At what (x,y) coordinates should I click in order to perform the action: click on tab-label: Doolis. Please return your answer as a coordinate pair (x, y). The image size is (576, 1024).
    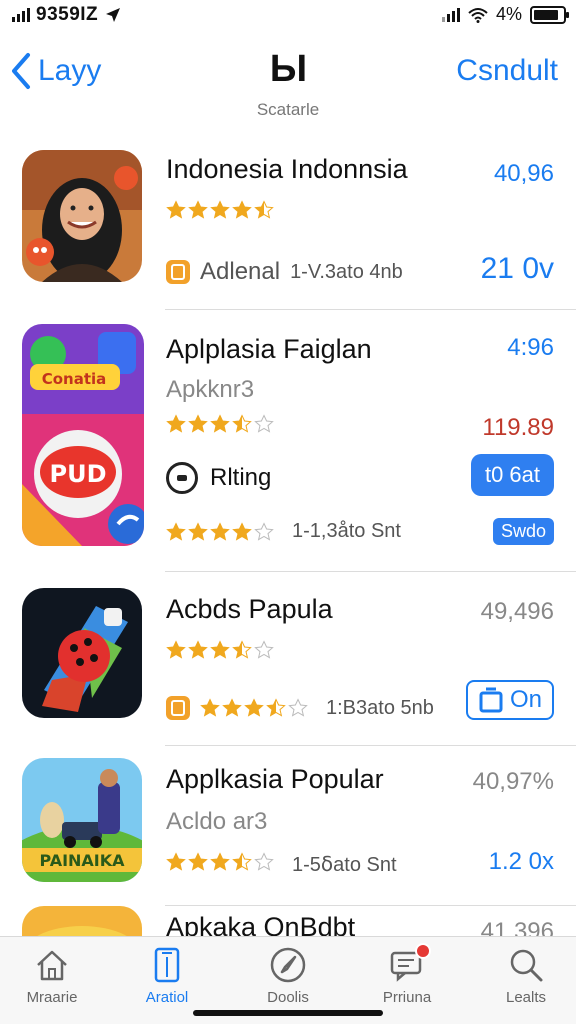
    Looking at the image, I should click on (288, 997).